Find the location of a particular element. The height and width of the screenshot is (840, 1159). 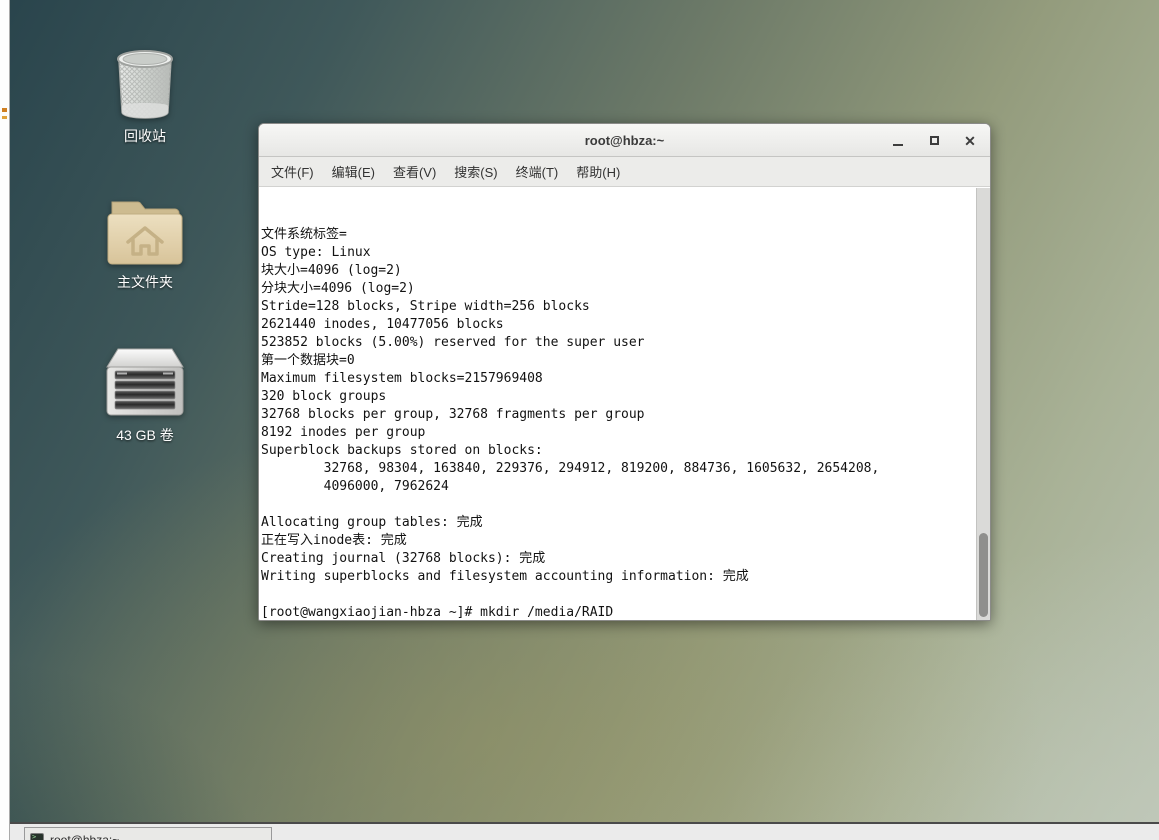

scrollbar-thumb is located at coordinates (983, 575).